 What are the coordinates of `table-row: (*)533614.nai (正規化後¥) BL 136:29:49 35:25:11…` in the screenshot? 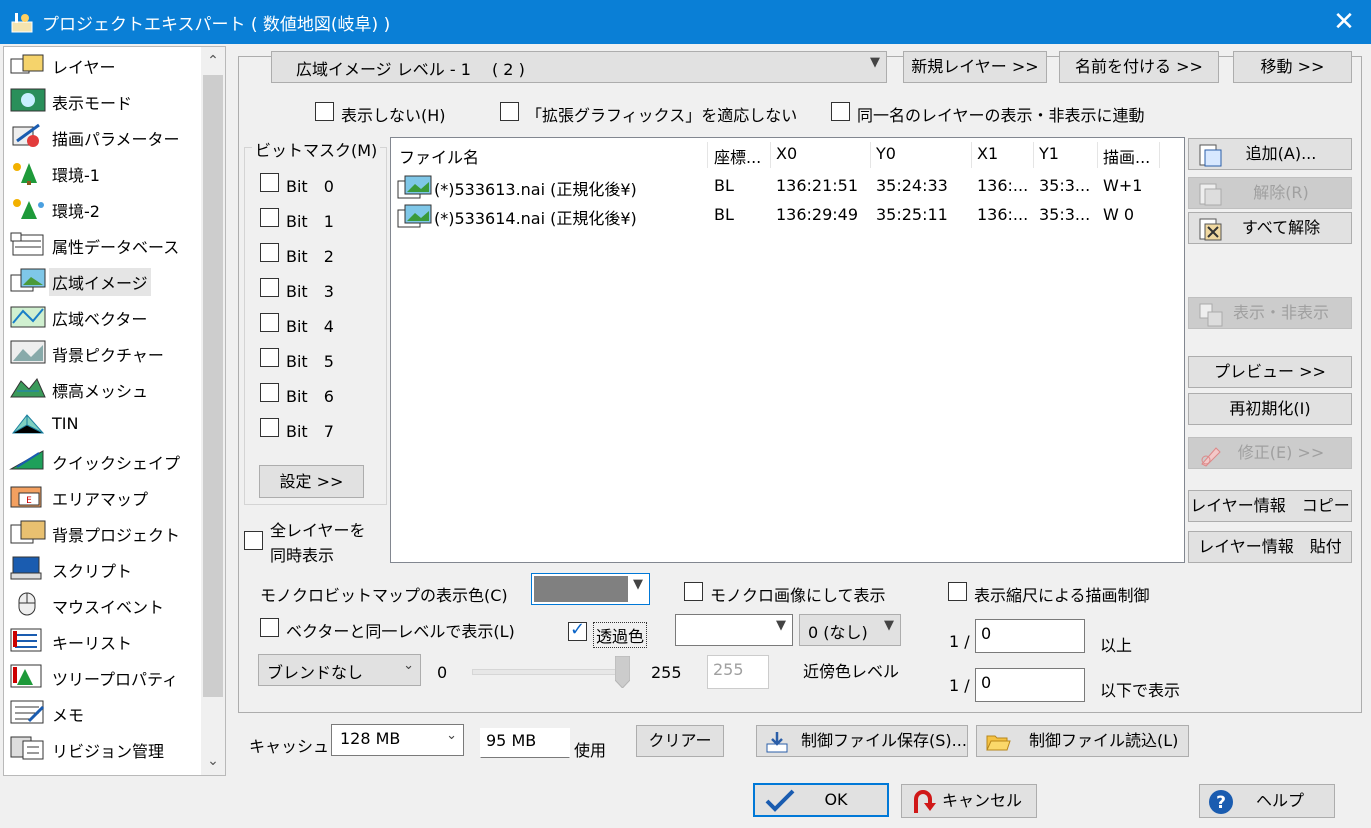 It's located at (787, 218).